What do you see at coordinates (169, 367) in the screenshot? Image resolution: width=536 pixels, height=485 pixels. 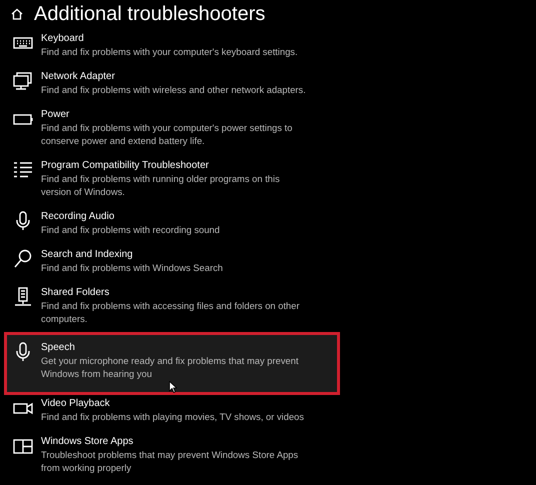 I see `troubleshooter-description: Get your microphone ready and fix problems that may prevent Windows from hearing you` at bounding box center [169, 367].